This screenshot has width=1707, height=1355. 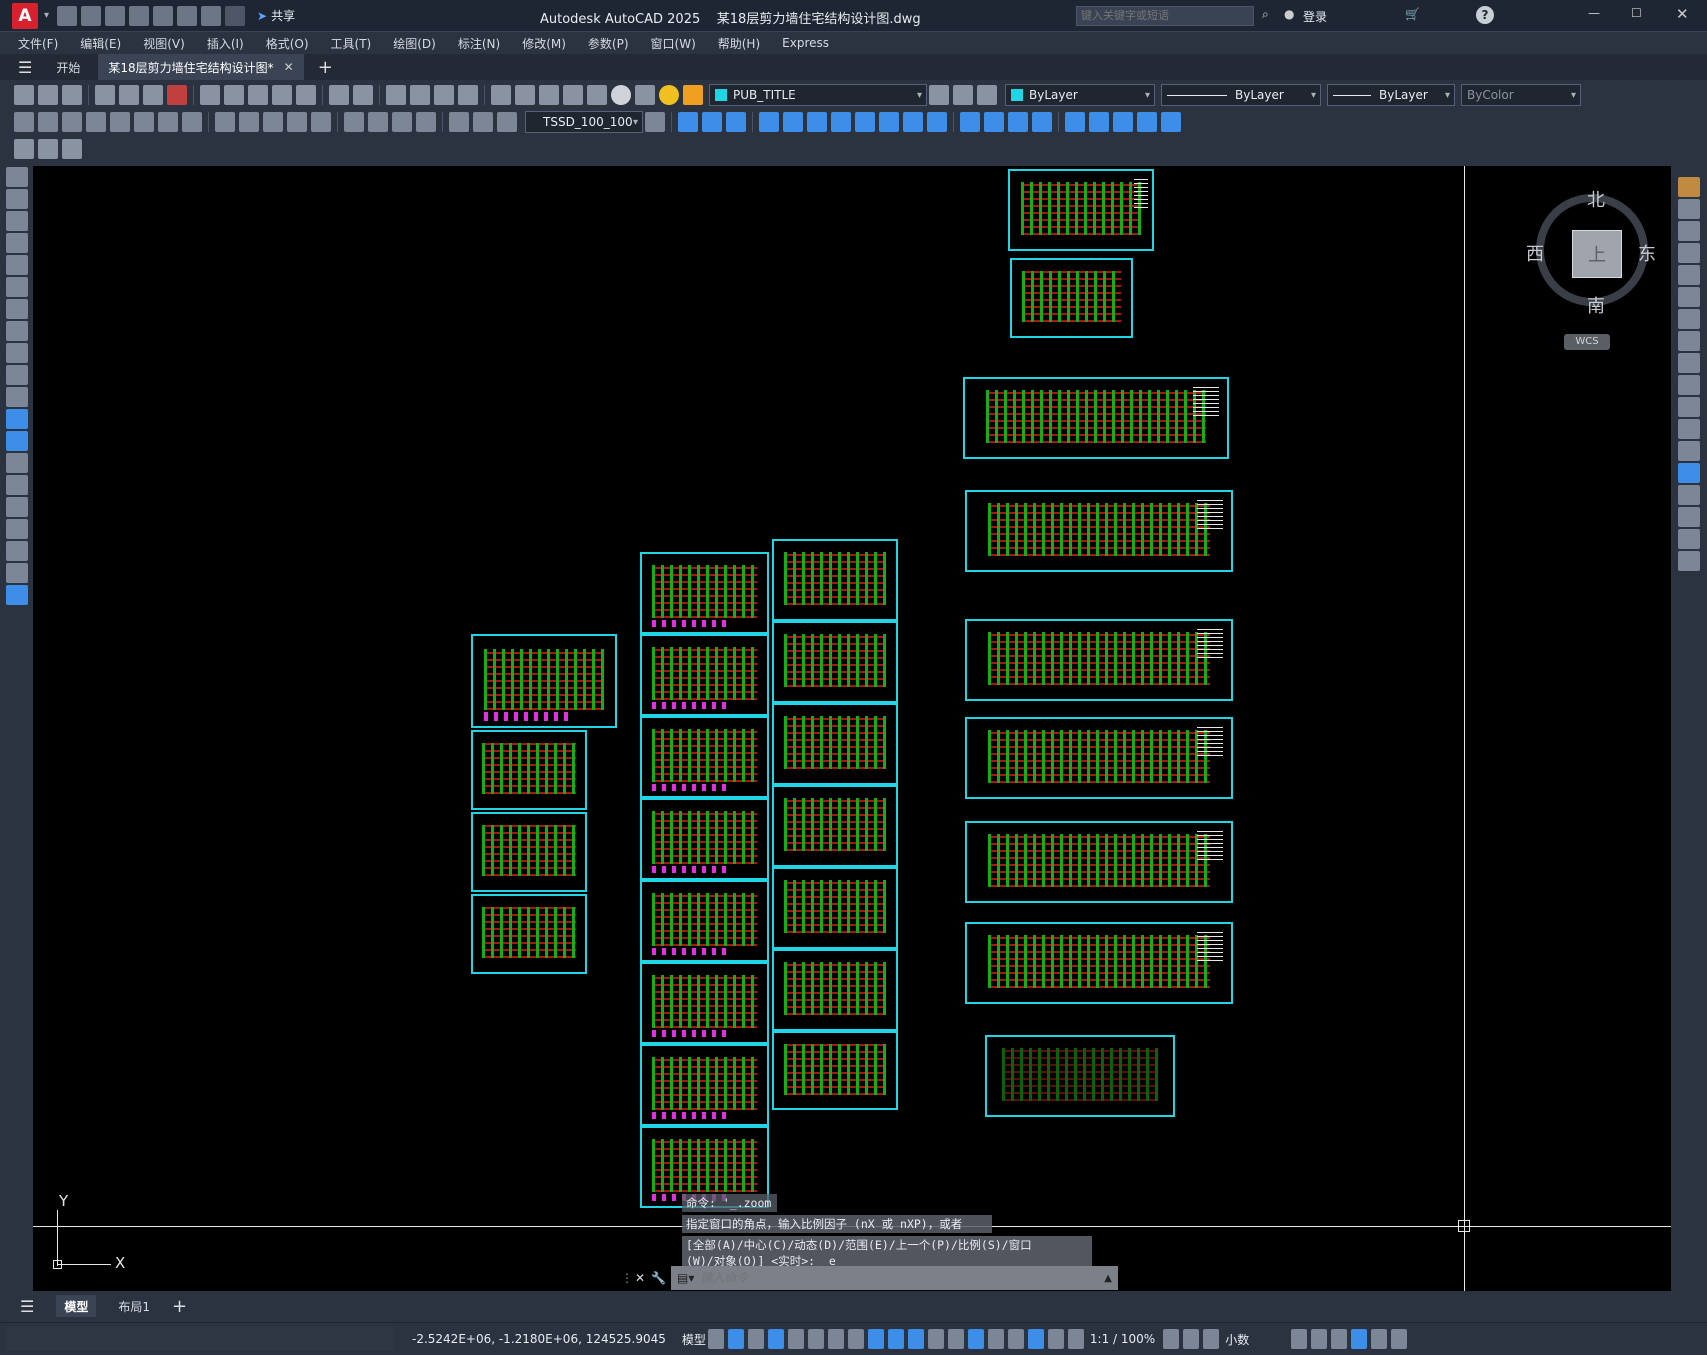 I want to click on maximize-icon: ☐, so click(x=1636, y=13).